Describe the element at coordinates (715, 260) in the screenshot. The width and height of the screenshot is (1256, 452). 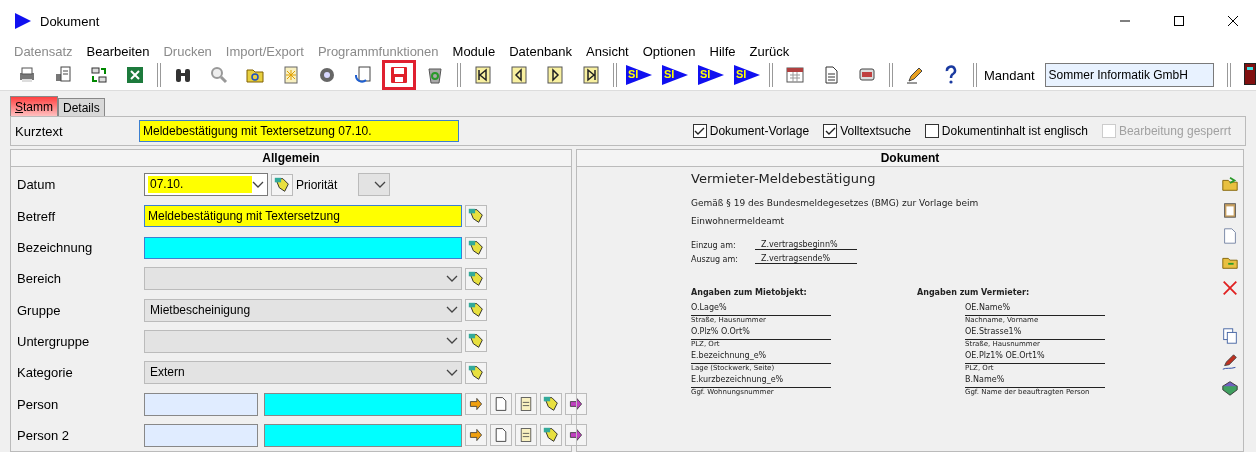
I see `date-label: Auszug am:` at that location.